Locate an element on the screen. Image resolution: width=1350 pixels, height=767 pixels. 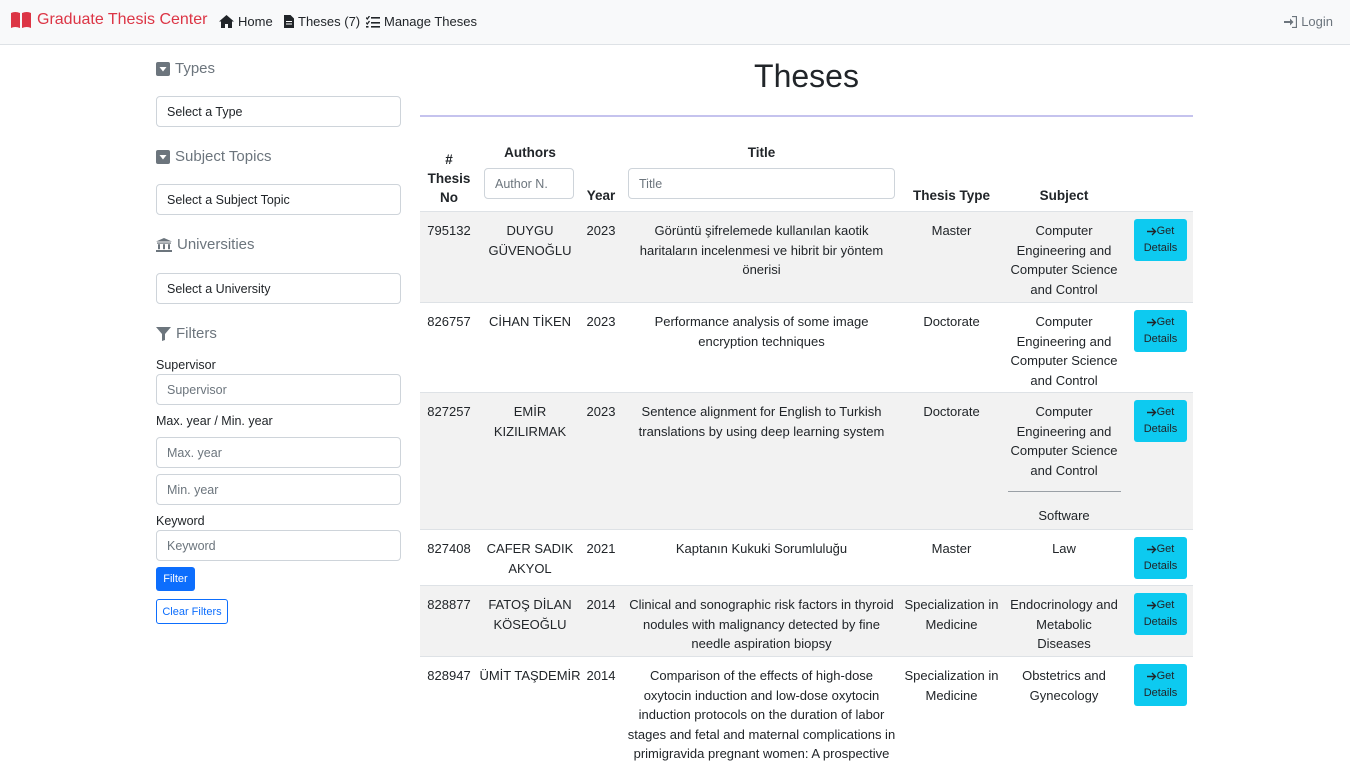
nav-manage: Manage Theses is located at coordinates (421, 21).